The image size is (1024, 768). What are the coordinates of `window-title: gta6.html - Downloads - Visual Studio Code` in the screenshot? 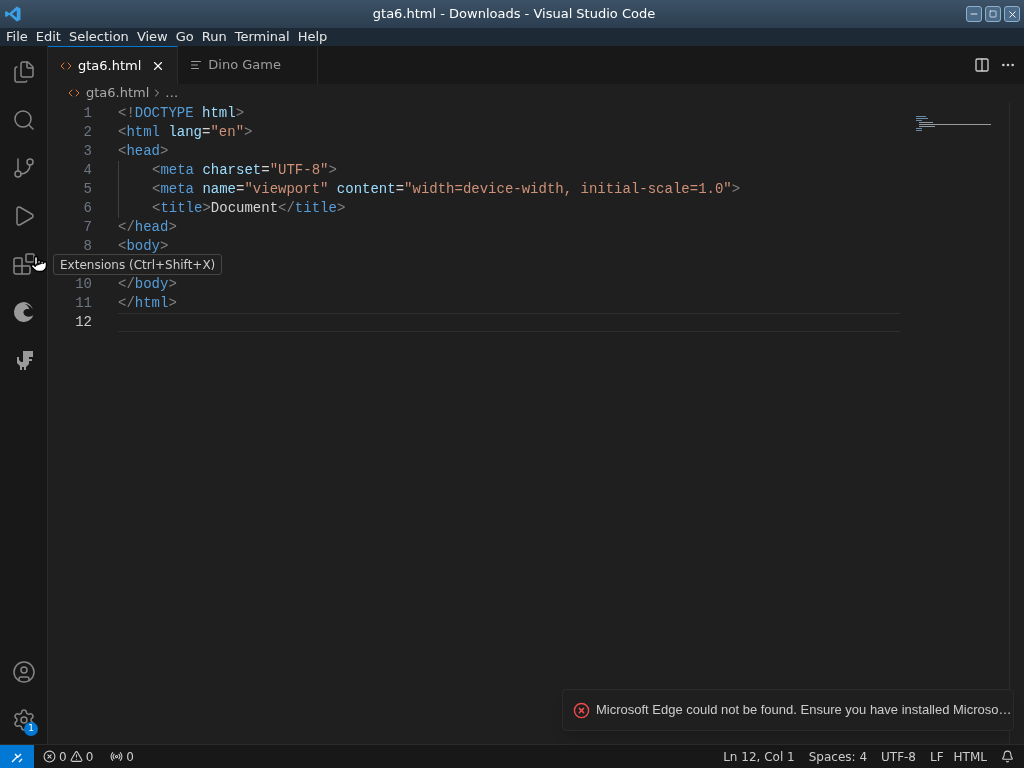 It's located at (514, 14).